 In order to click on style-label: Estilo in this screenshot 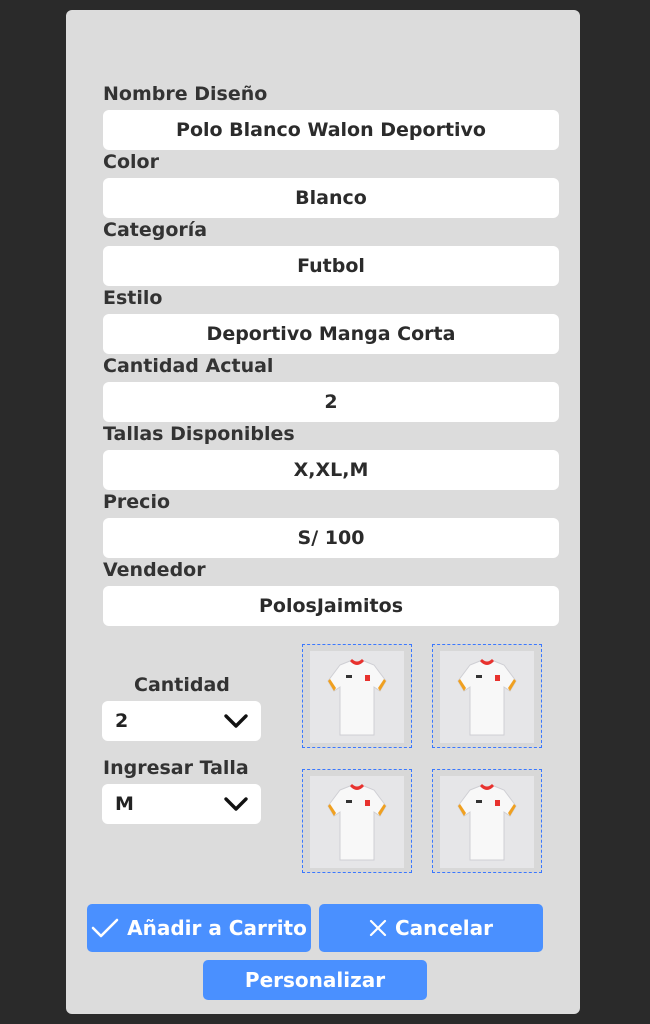, I will do `click(133, 298)`.